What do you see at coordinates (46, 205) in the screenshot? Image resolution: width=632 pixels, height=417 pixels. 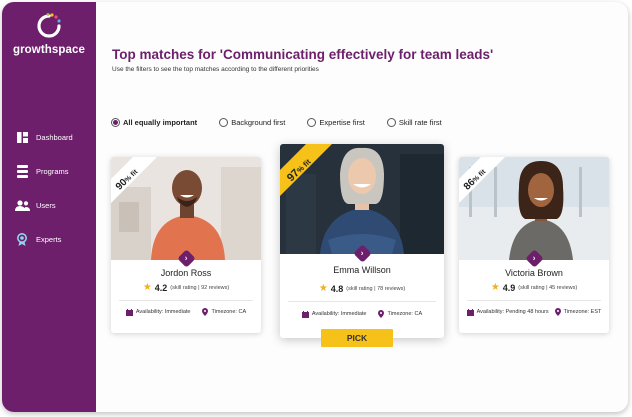 I see `sidebar-item-label: Users` at bounding box center [46, 205].